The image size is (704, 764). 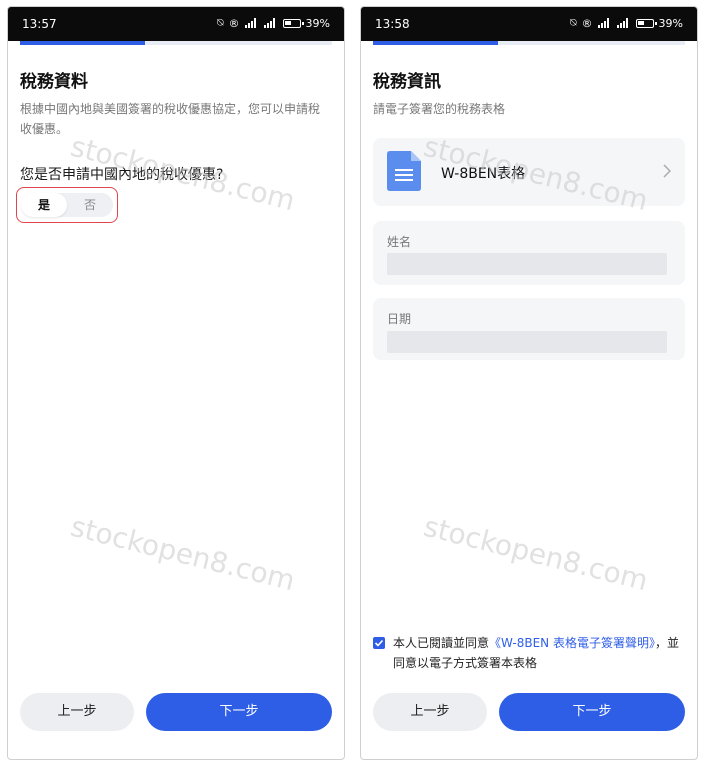 What do you see at coordinates (529, 329) in the screenshot?
I see `date-field-card: 日期` at bounding box center [529, 329].